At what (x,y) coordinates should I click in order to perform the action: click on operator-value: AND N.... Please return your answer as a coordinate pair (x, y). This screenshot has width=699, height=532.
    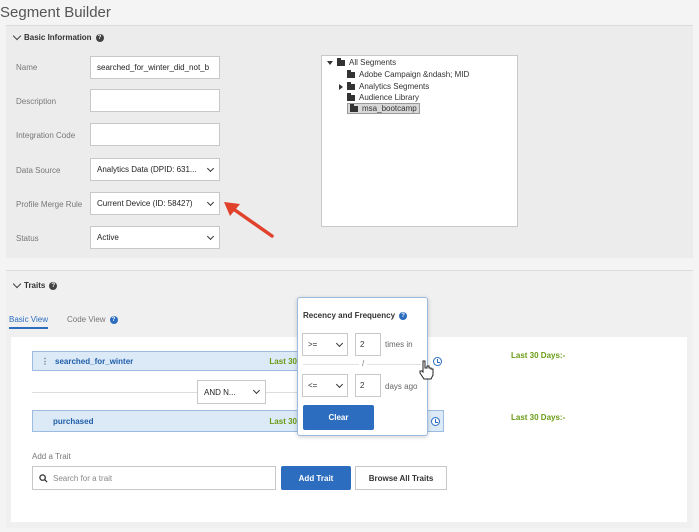
    Looking at the image, I should click on (220, 392).